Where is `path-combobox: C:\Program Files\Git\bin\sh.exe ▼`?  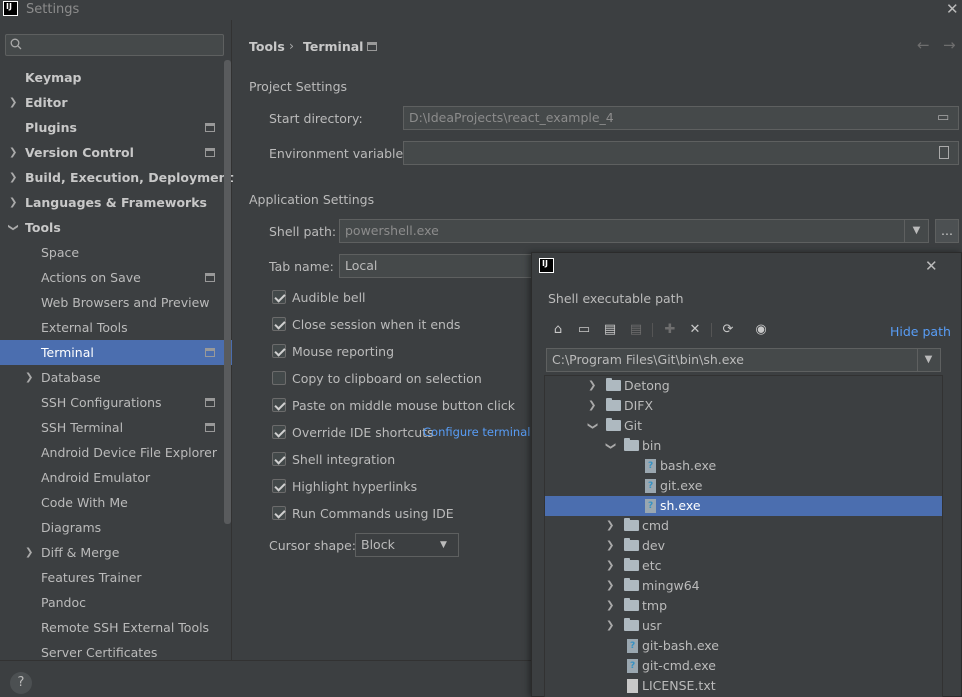
path-combobox: C:\Program Files\Git\bin\sh.exe ▼ is located at coordinates (743, 360).